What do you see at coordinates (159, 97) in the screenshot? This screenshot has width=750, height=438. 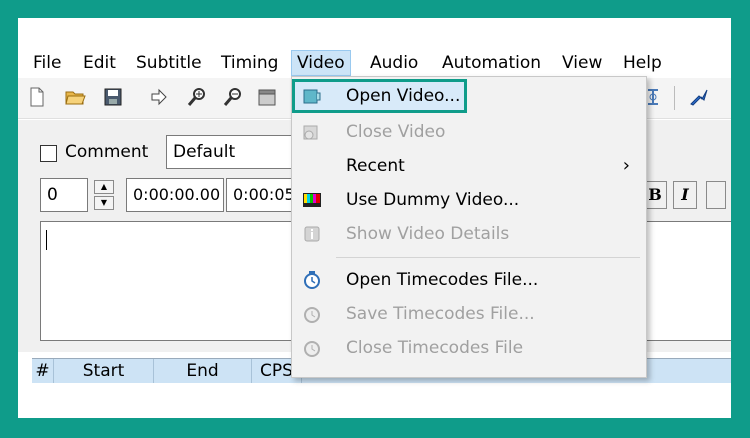 I see `jump-arrow-icon` at bounding box center [159, 97].